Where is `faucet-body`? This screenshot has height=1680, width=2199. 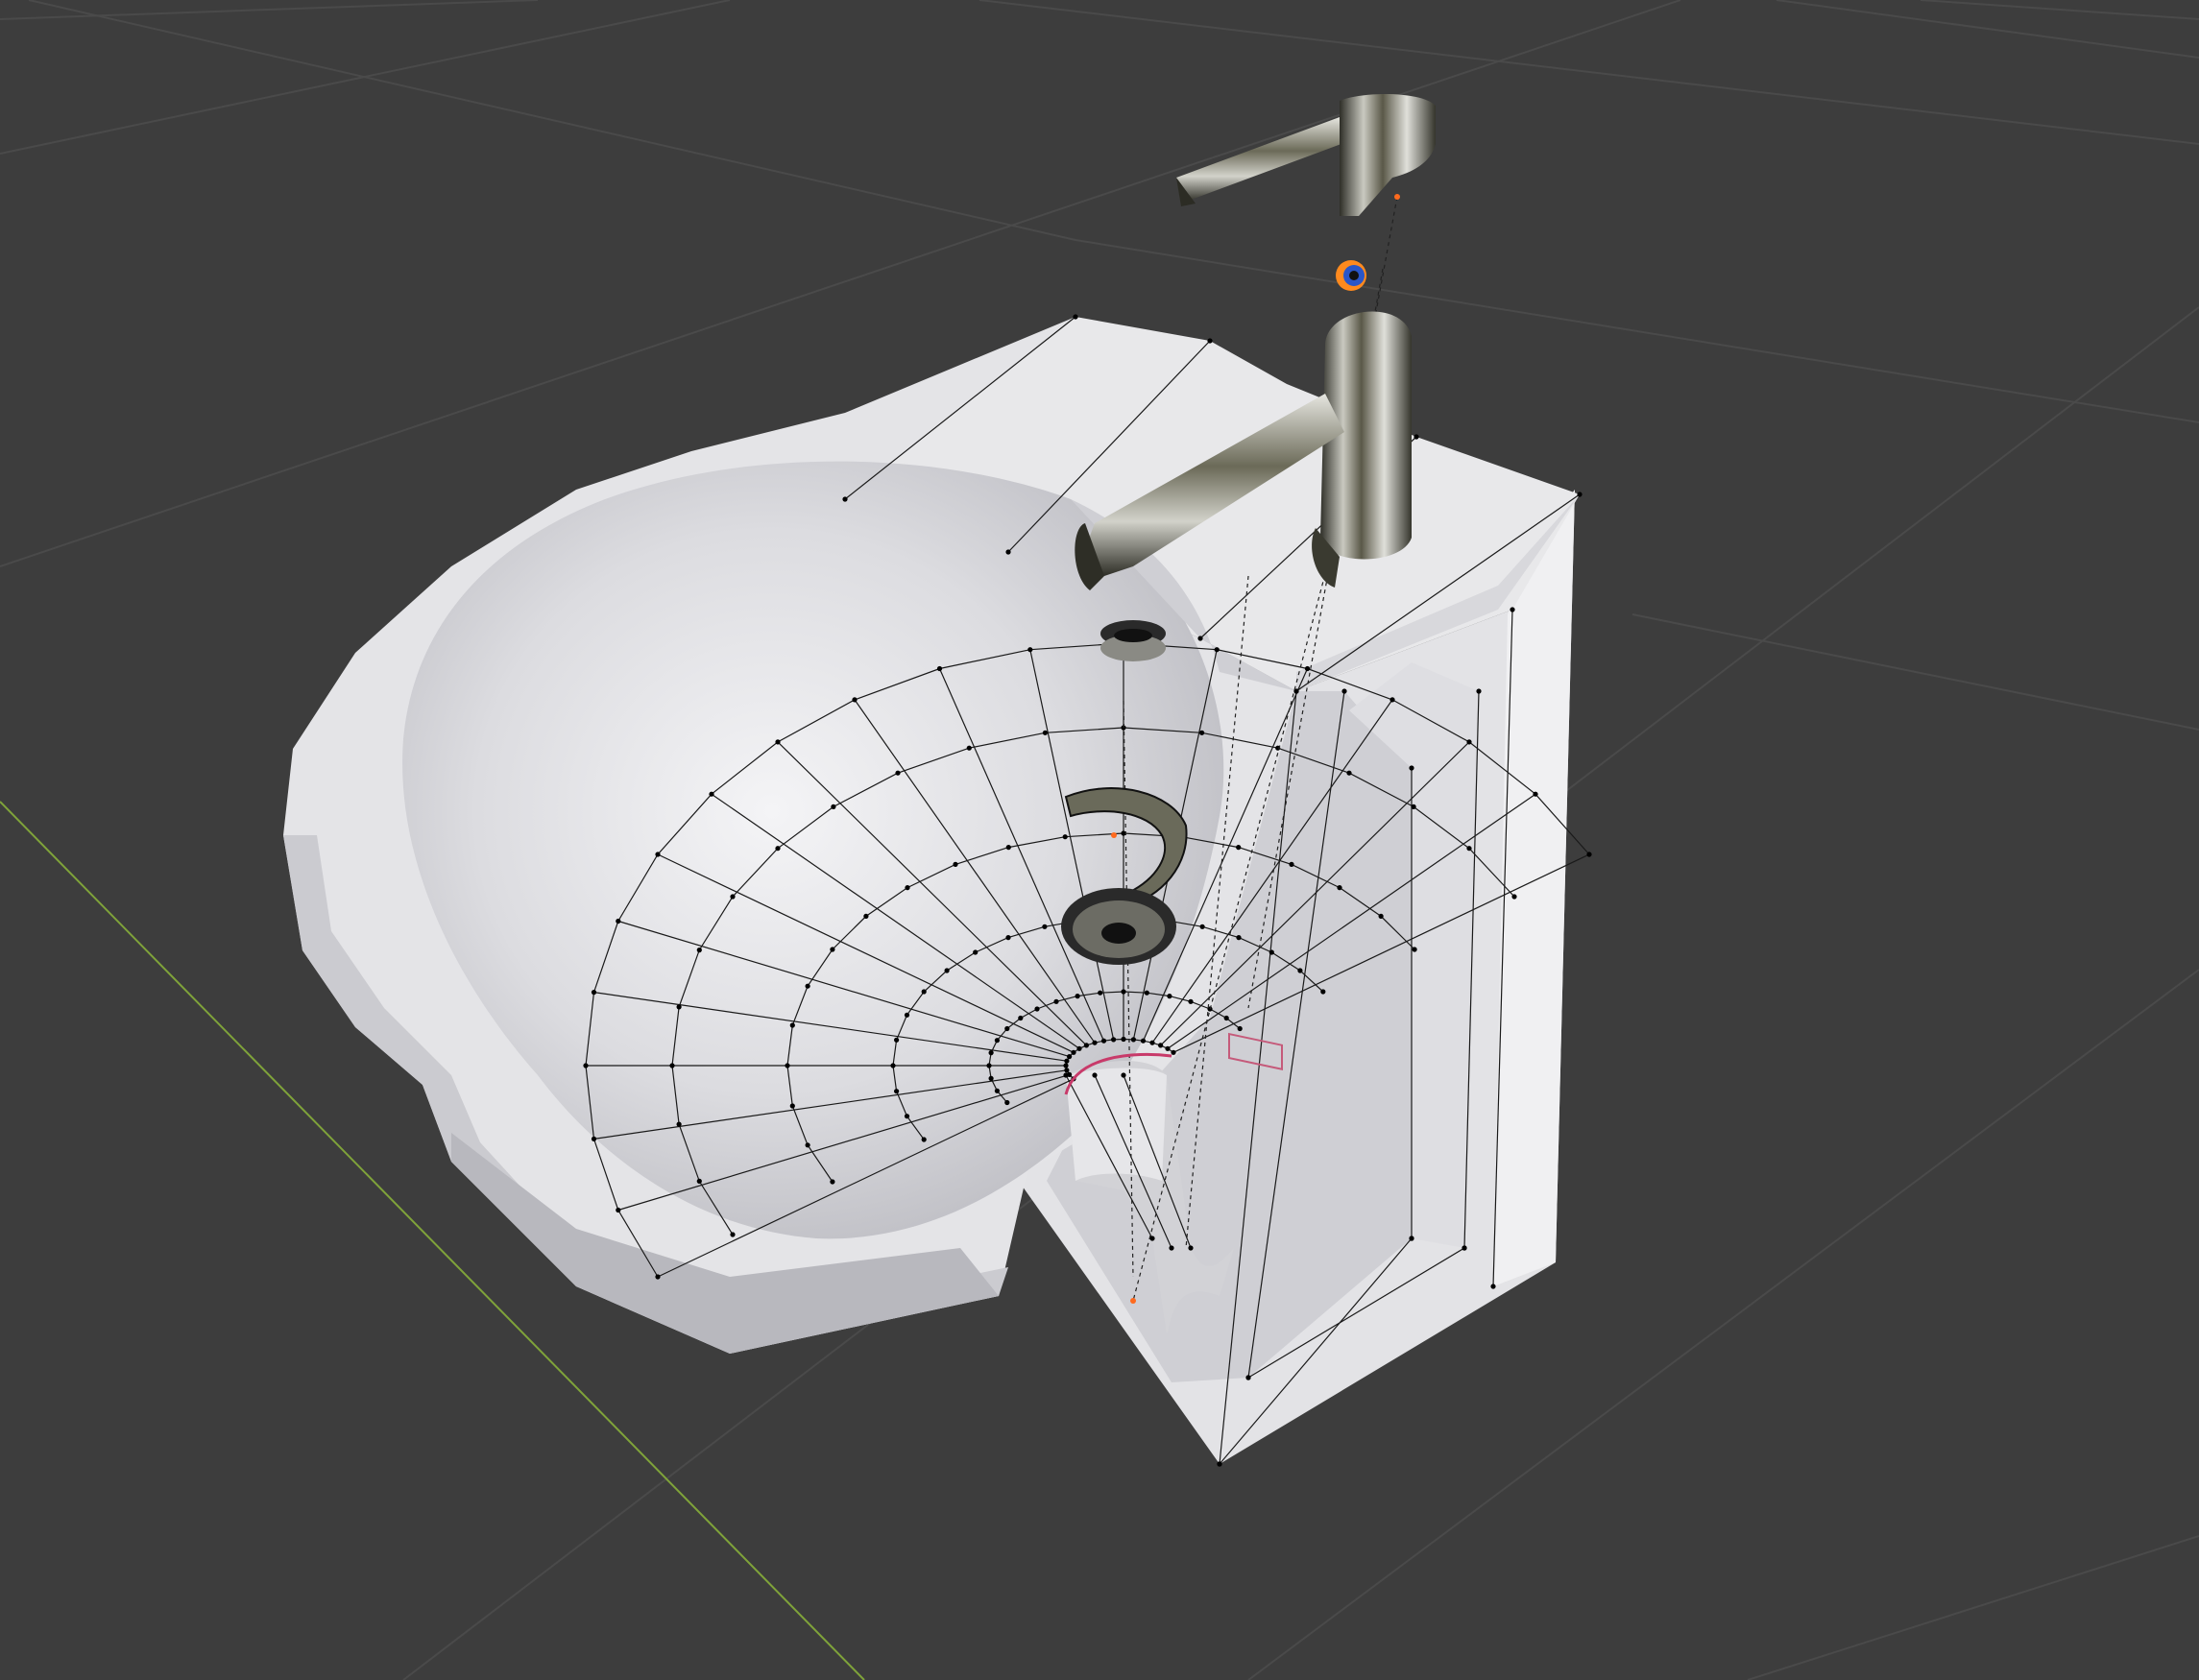 faucet-body is located at coordinates (1362, 449).